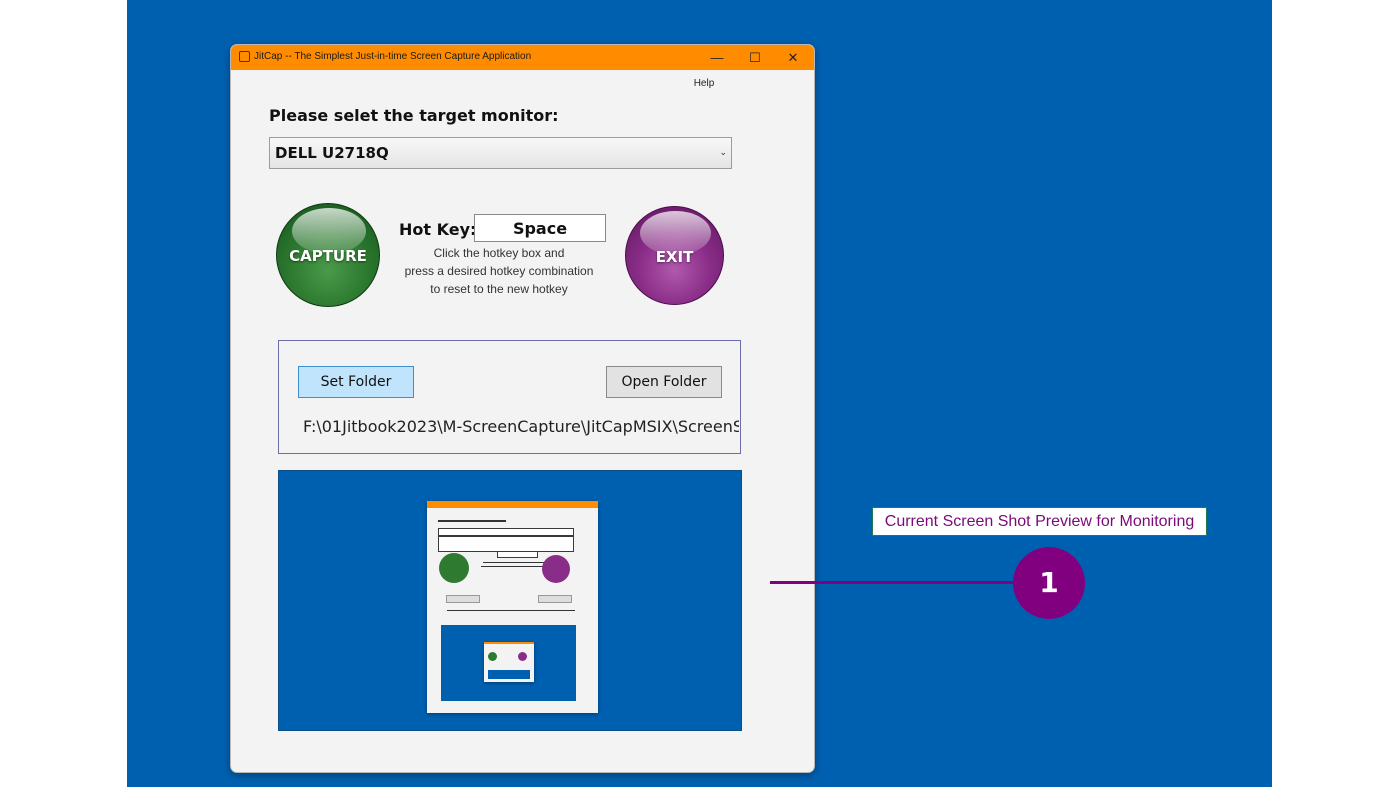  Describe the element at coordinates (356, 382) in the screenshot. I see `set-folder-button: Set Folder` at that location.